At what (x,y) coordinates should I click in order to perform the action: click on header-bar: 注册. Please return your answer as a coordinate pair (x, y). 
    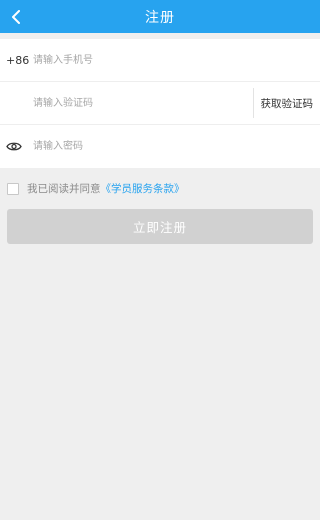
    Looking at the image, I should click on (160, 16).